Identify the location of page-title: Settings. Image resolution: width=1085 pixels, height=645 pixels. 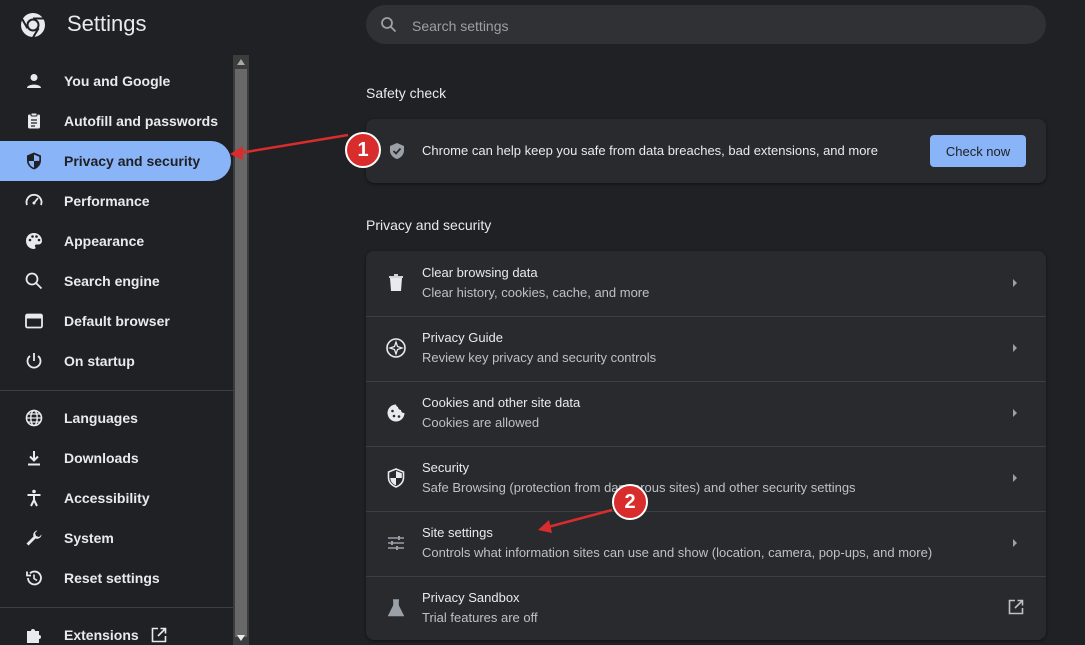
(107, 23).